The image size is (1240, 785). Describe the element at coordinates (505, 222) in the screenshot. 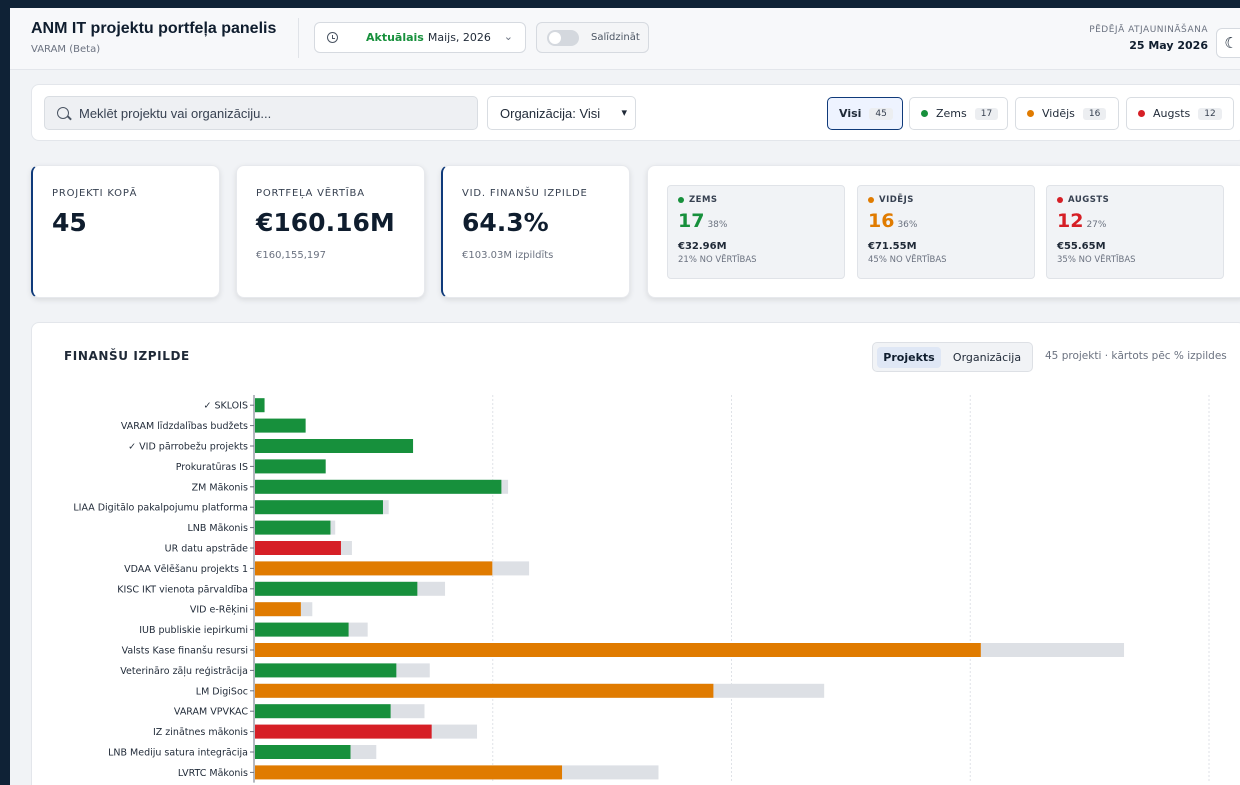

I see `kpi-value: 64.3%` at that location.